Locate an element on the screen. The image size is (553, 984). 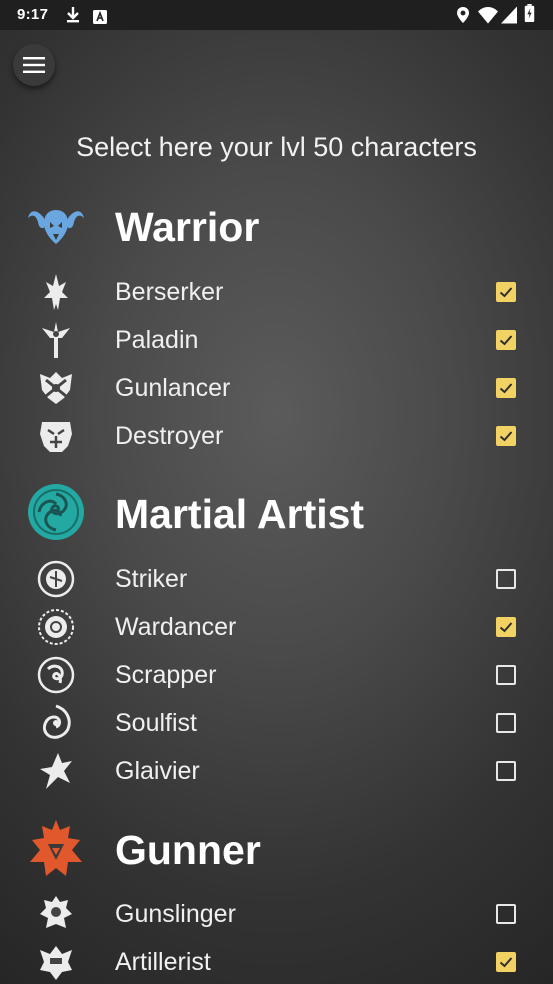
class-label-artillerist: Artillerist is located at coordinates (163, 962).